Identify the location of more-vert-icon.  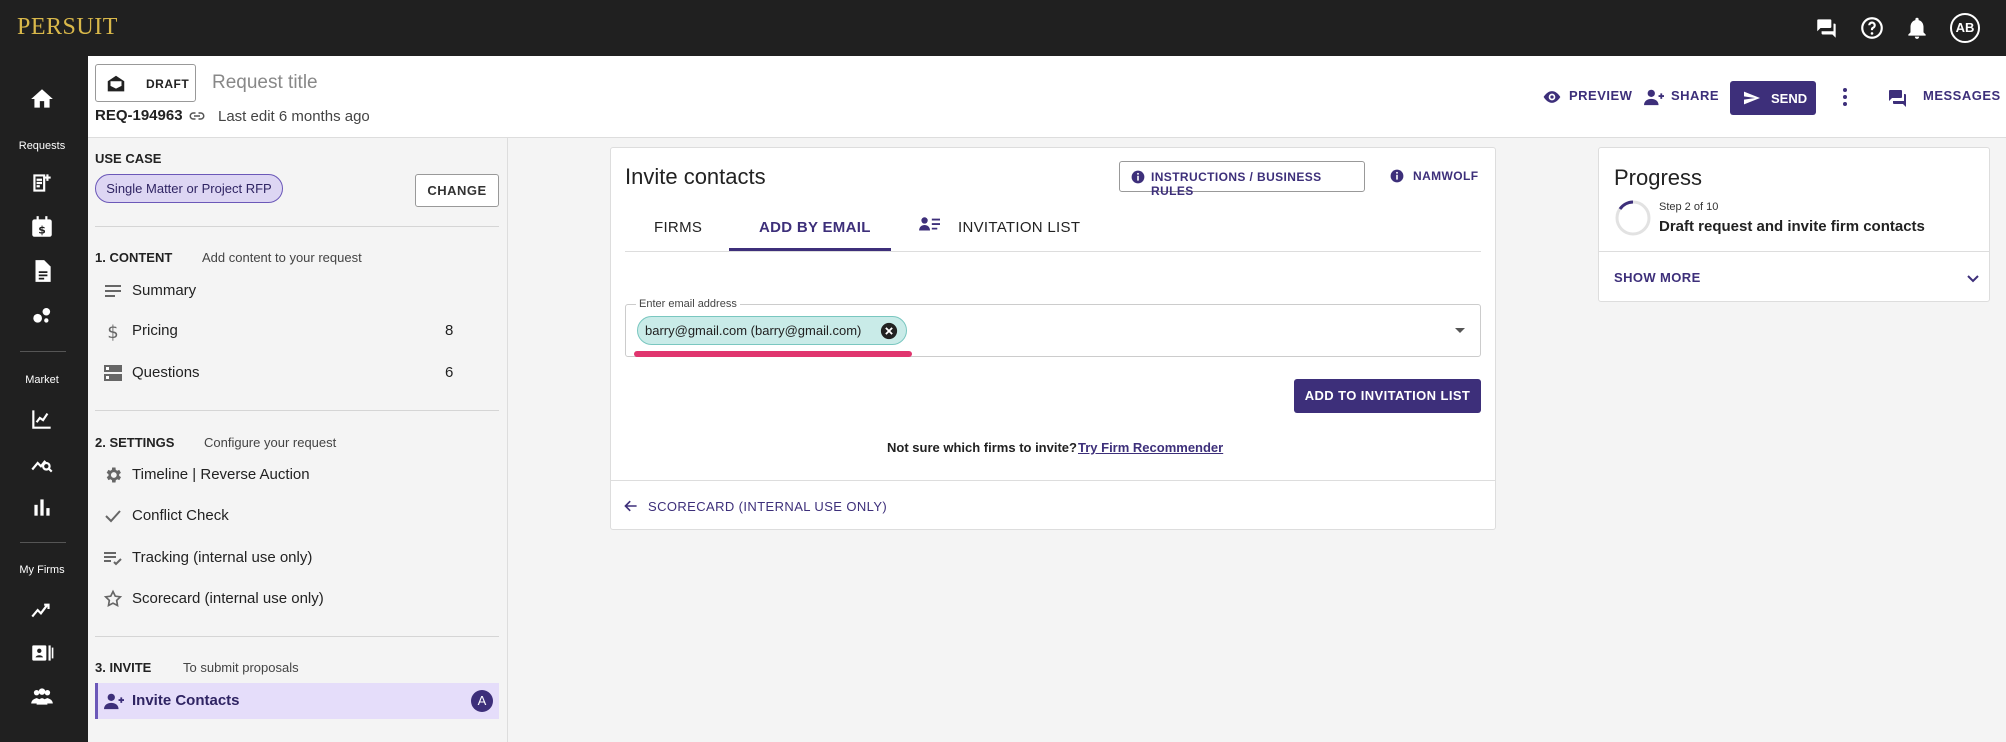
(1845, 97).